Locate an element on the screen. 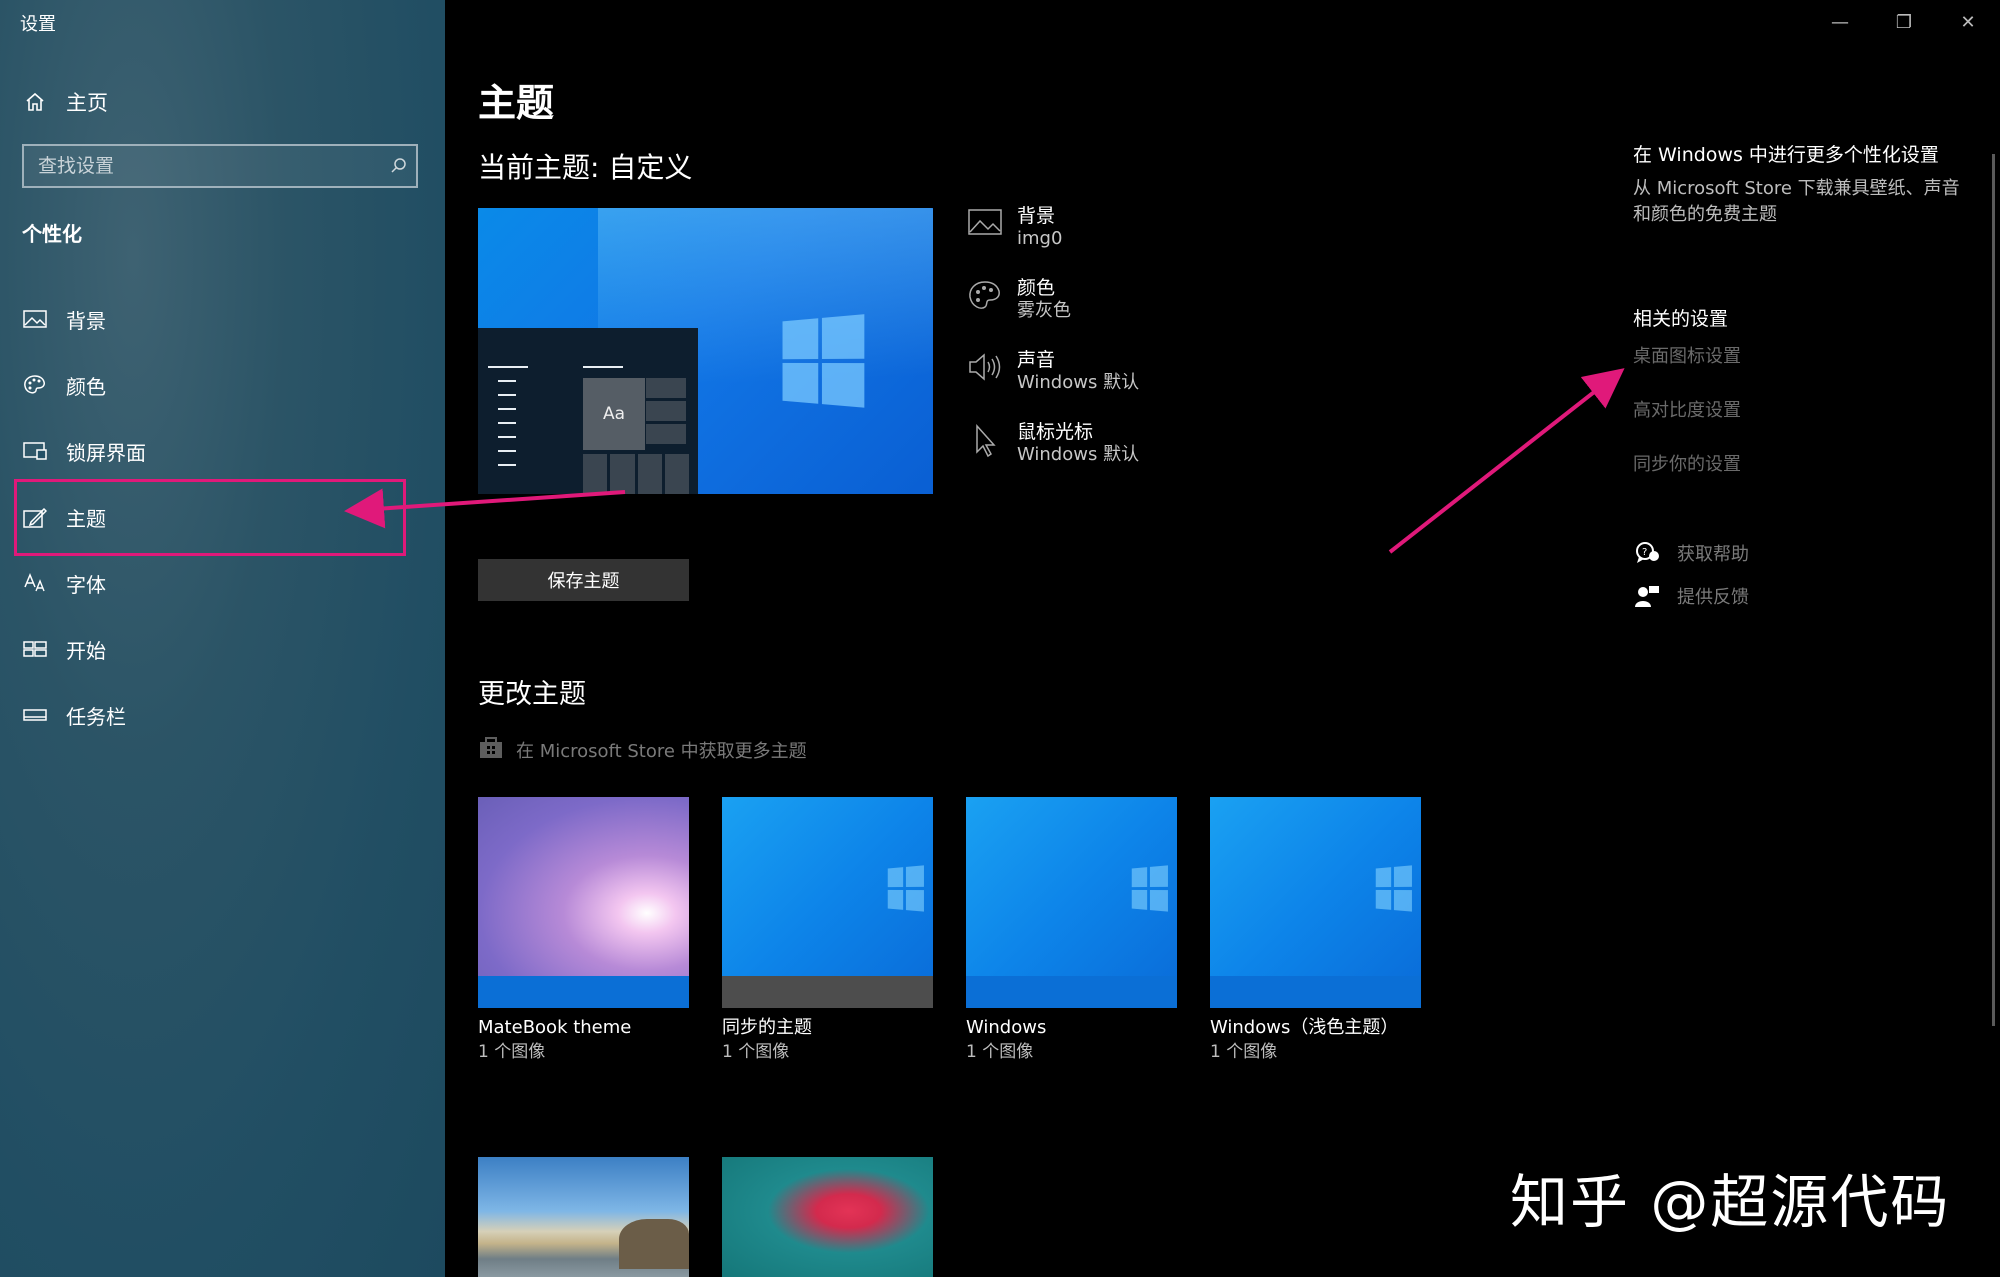 The image size is (2000, 1277). theme-card-windows-light: Windows（浅色主题） 1 个图像 is located at coordinates (1315, 930).